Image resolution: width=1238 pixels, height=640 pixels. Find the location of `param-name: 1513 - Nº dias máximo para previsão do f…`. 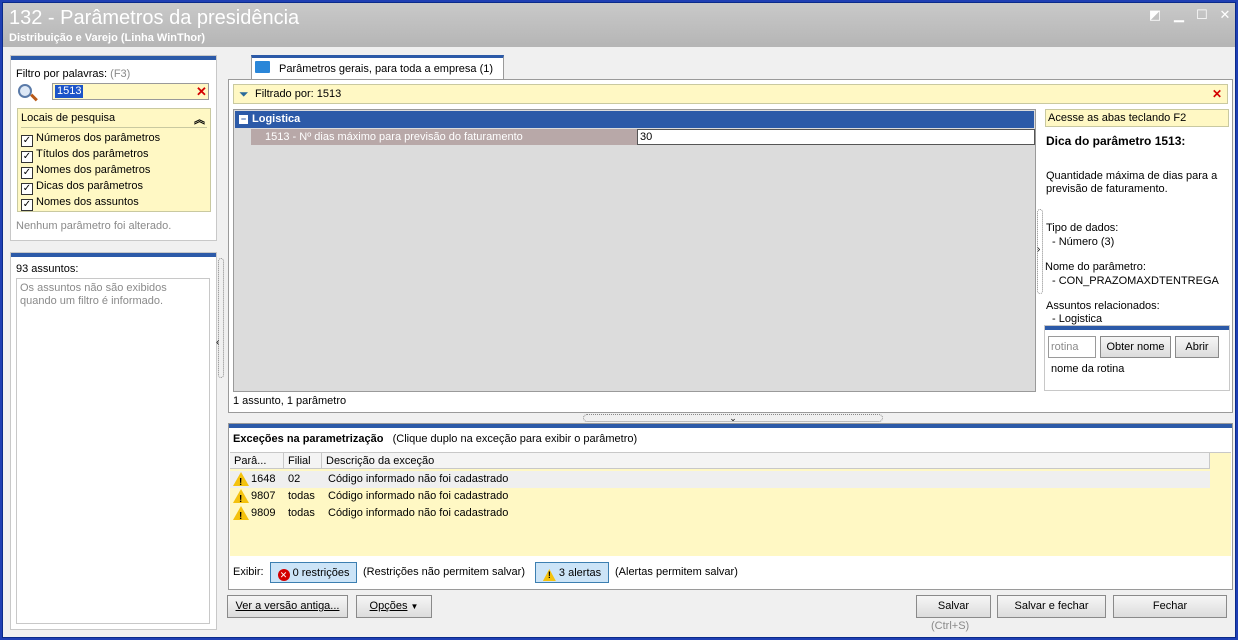

param-name: 1513 - Nº dias máximo para previsão do f… is located at coordinates (444, 137).